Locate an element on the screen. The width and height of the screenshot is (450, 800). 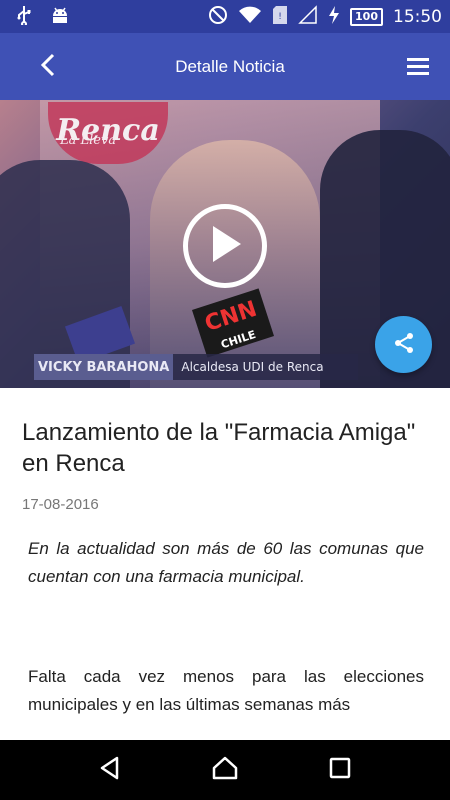
lower-third-name: VICKY BARAHONA is located at coordinates (104, 367).